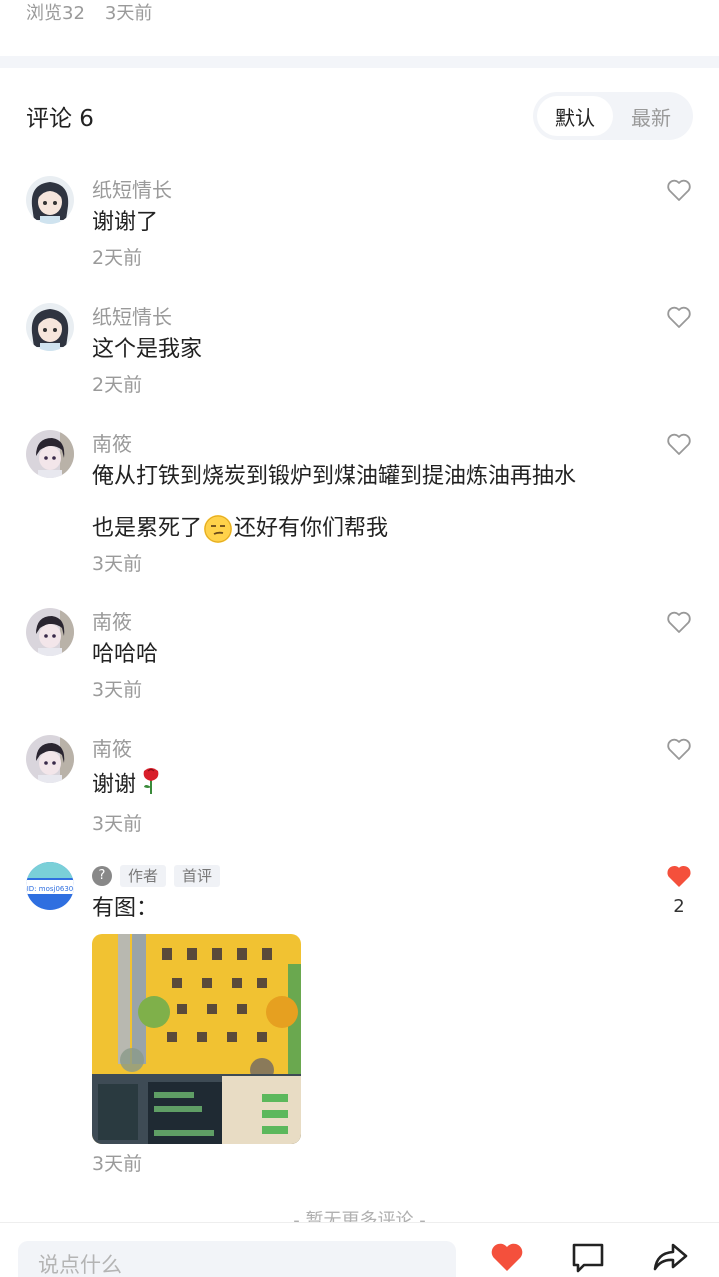 Image resolution: width=719 pixels, height=1277 pixels. Describe the element at coordinates (143, 876) in the screenshot. I see `author-tag: 作者` at that location.